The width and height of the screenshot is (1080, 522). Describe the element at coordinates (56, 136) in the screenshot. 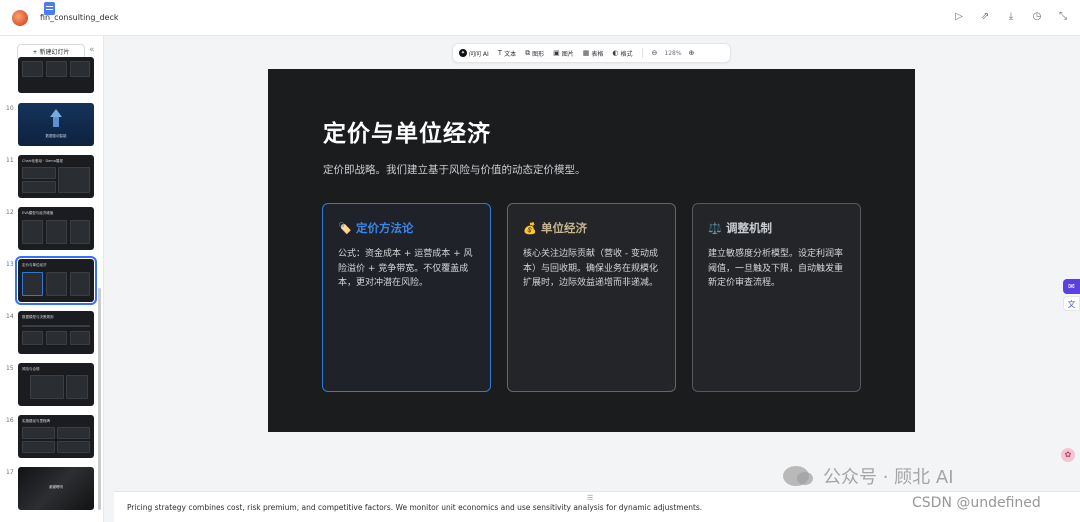

I see `thumb-title: 数据驱动智能` at that location.